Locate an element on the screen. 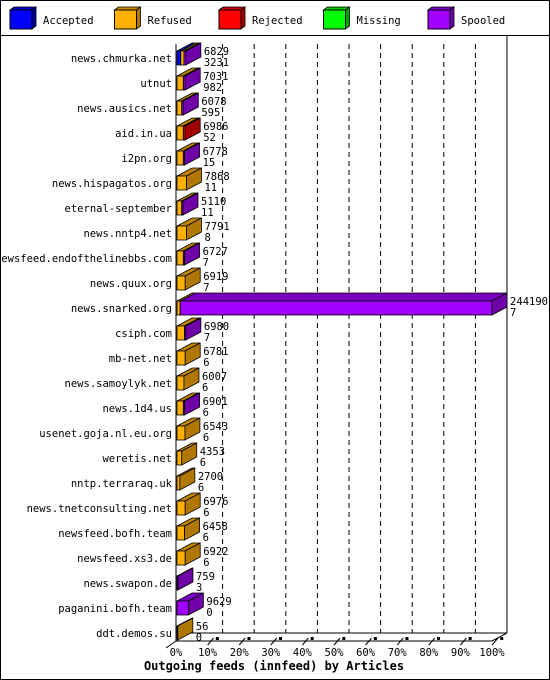 The height and width of the screenshot is (680, 550). legend-swatch-side-accepted is located at coordinates (34, 18).